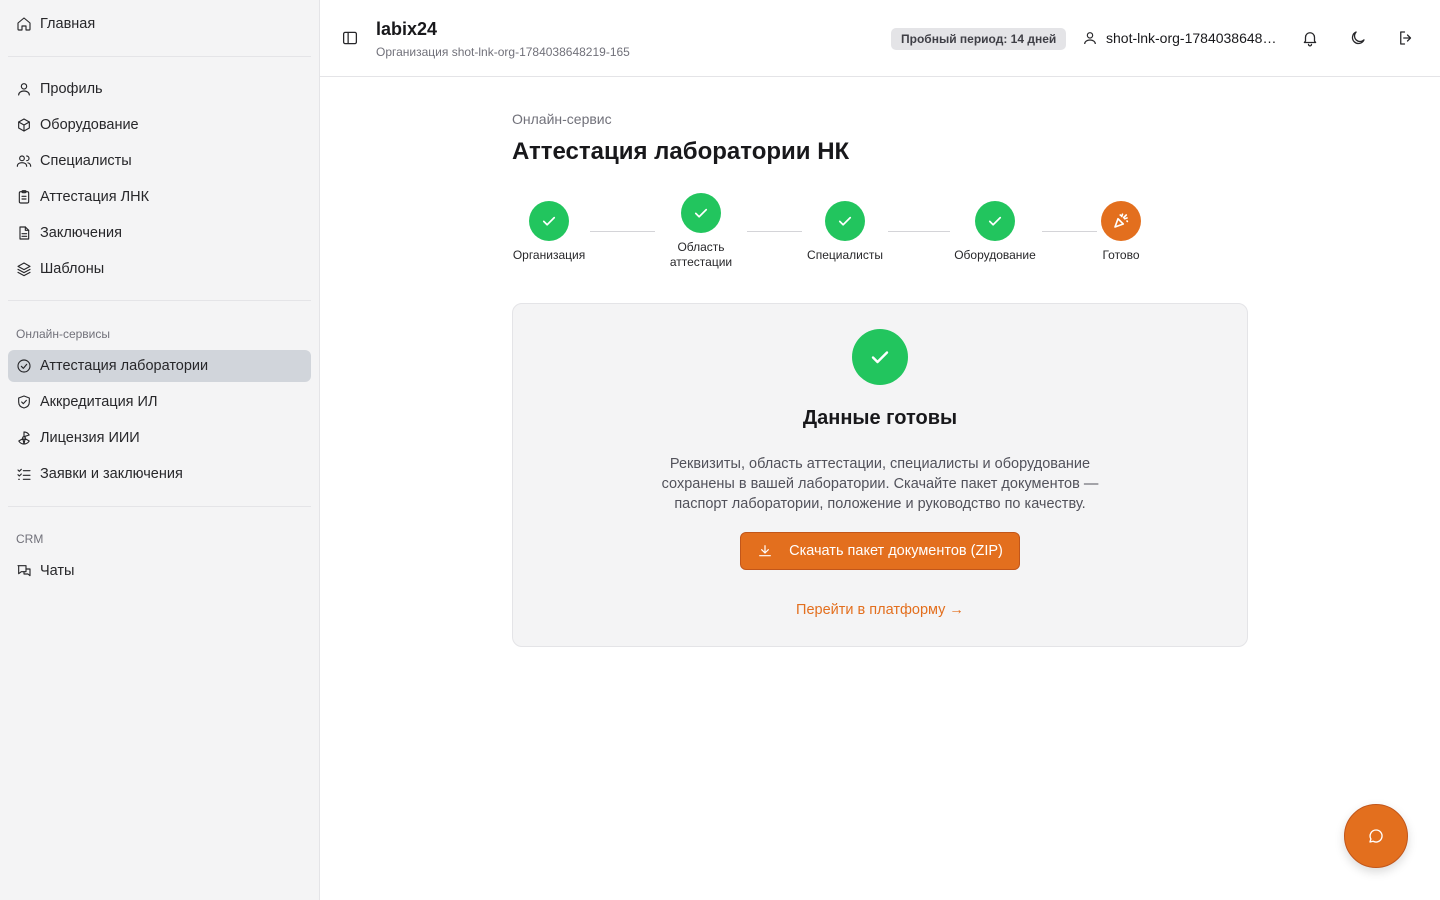 This screenshot has width=1440, height=900. I want to click on app-brand: labix24, so click(407, 29).